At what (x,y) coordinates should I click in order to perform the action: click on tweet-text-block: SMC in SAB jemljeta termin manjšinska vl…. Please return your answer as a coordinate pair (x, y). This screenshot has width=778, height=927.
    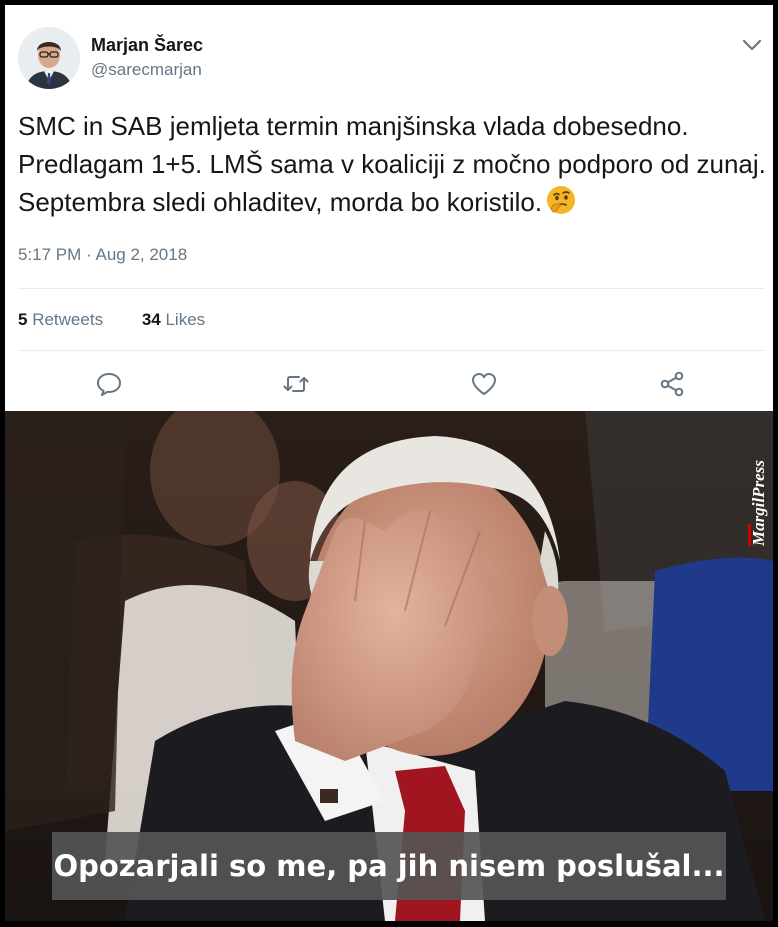
    Looking at the image, I should click on (393, 164).